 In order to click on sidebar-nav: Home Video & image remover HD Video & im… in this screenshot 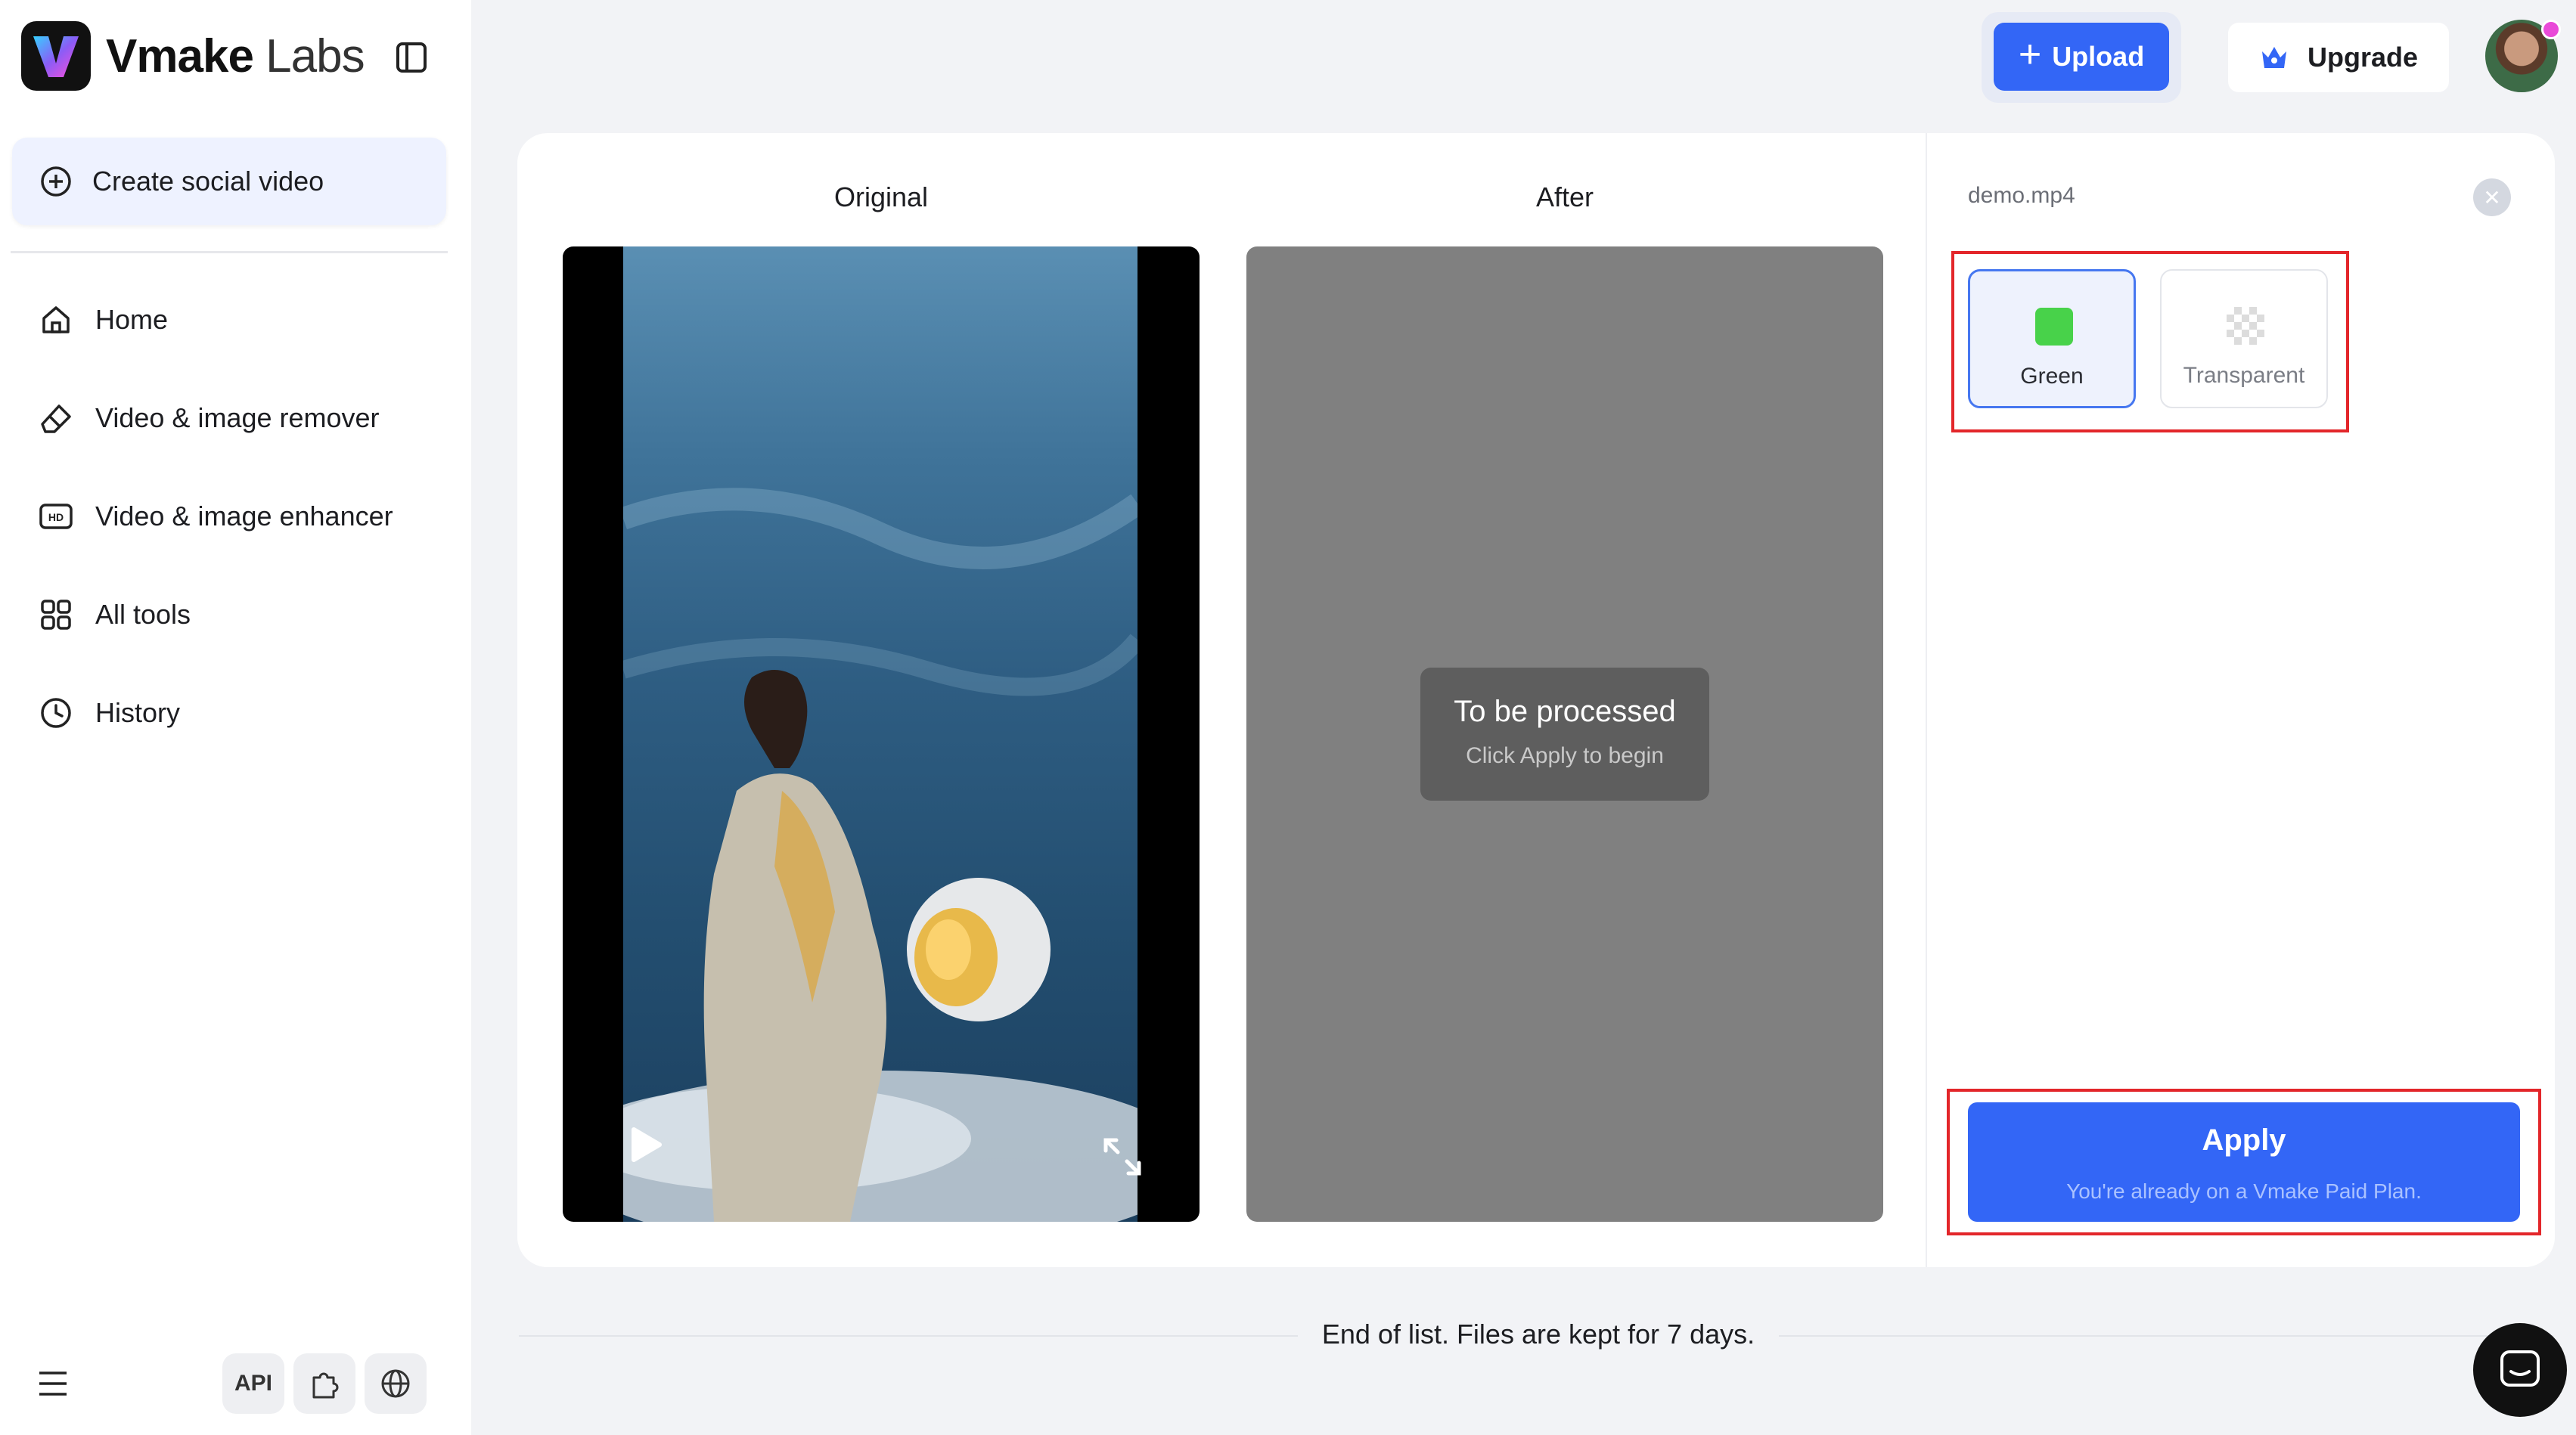, I will do `click(235, 516)`.